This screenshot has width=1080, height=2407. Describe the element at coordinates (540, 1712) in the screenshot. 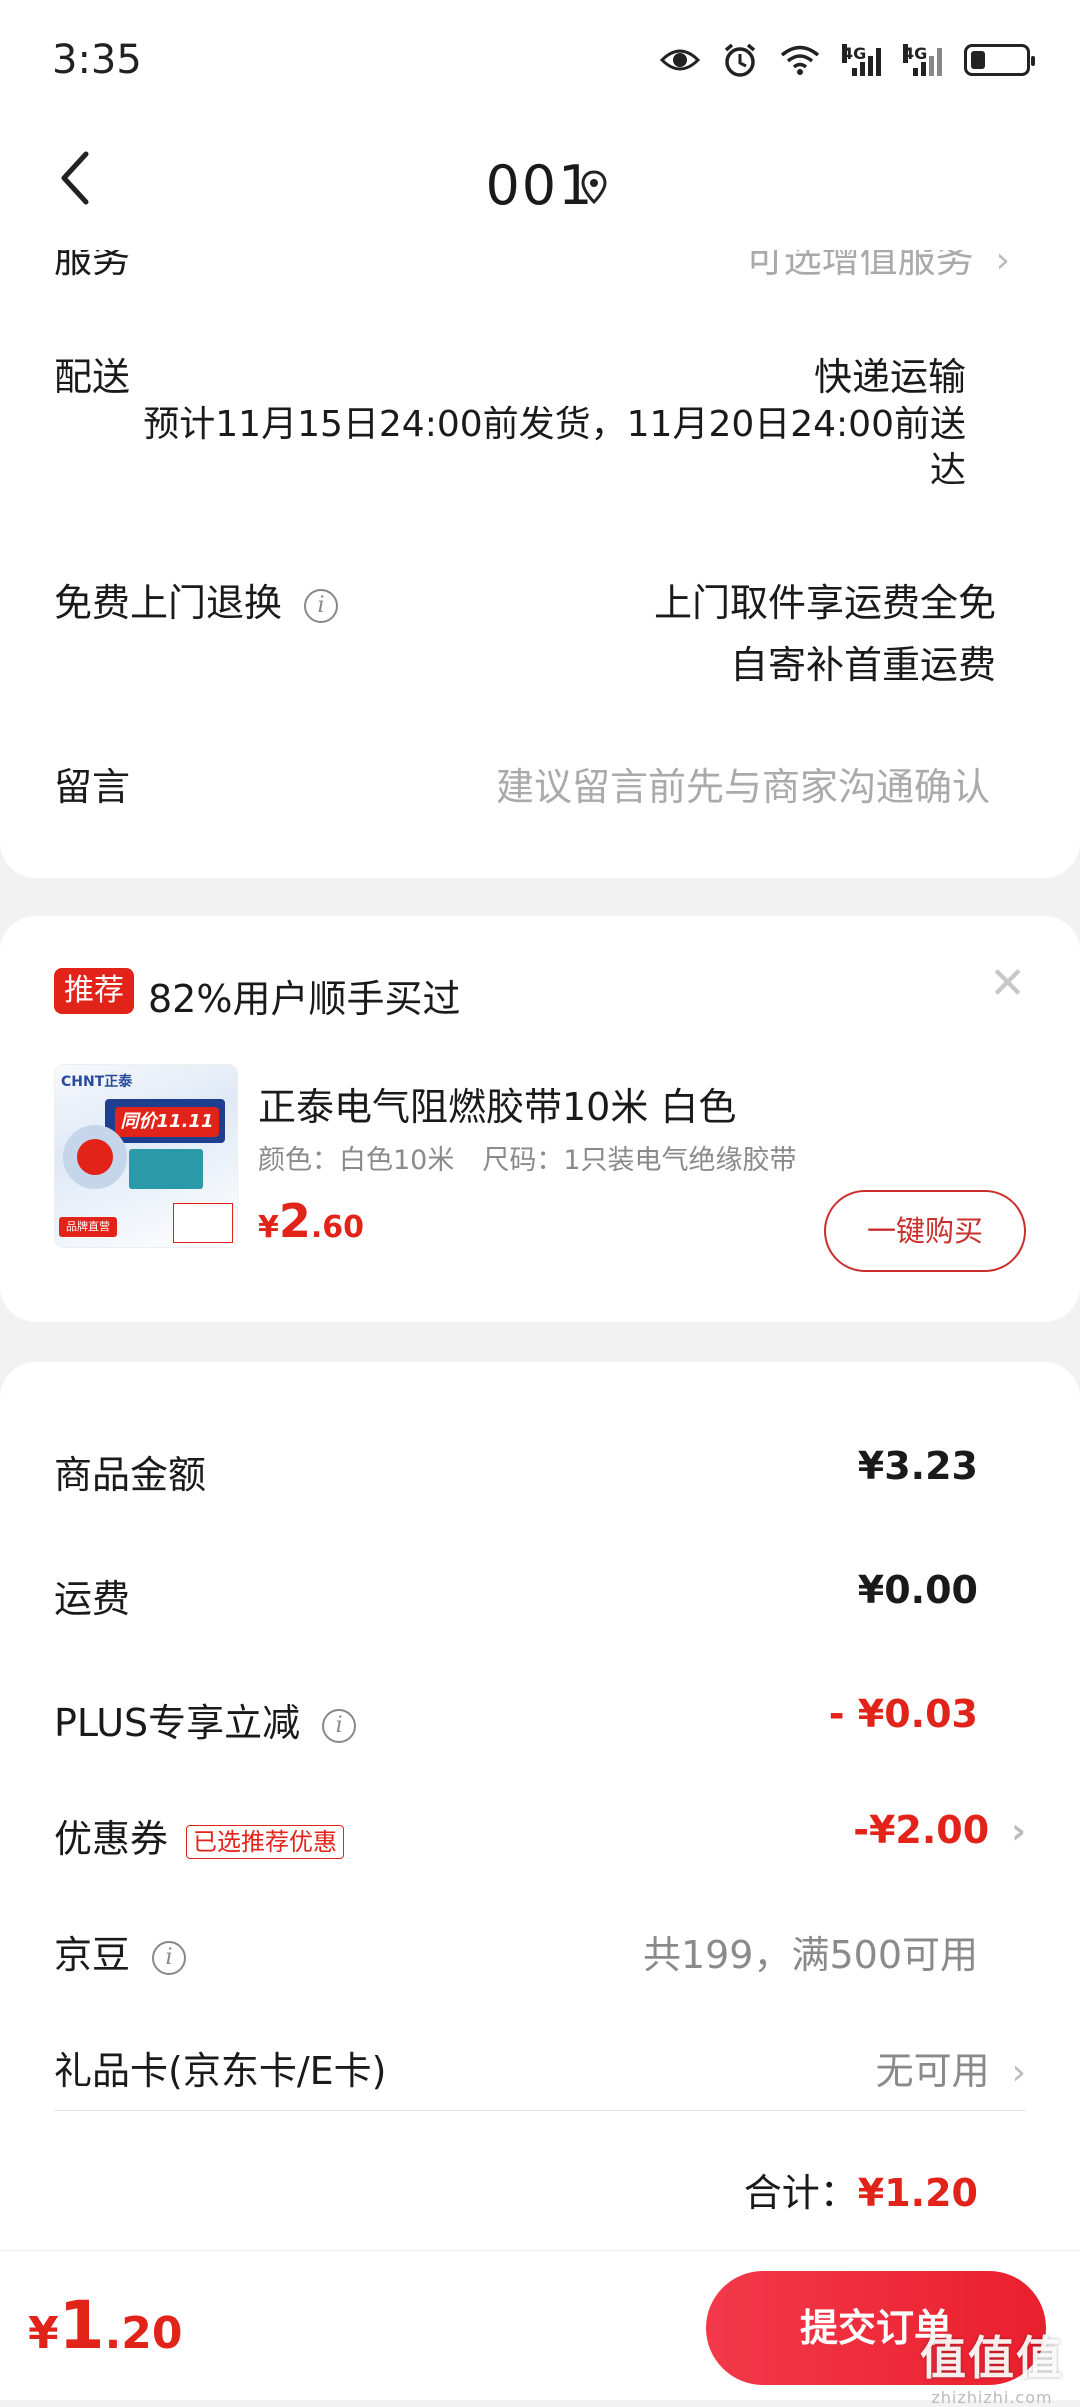

I see `plus-discount-row: PLUS专享立减 i - ¥0.03` at that location.